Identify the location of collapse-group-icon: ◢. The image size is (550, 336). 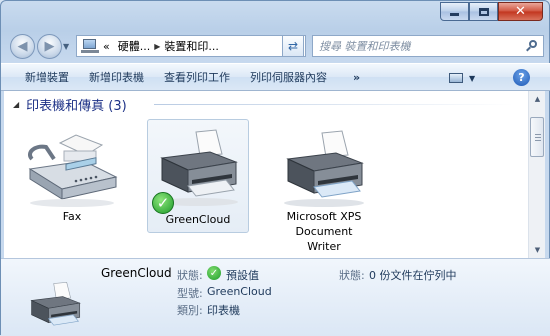
(16, 104).